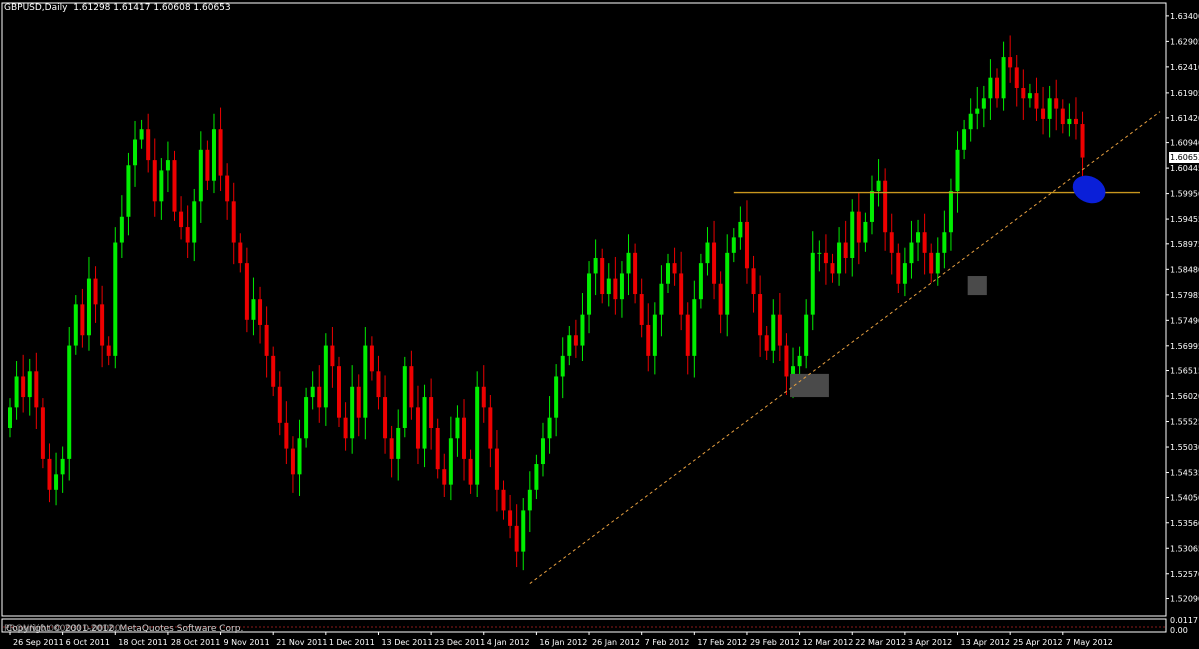 The height and width of the screenshot is (649, 1199). What do you see at coordinates (1184, 16) in the screenshot?
I see `price-tick-label: 1.63400` at bounding box center [1184, 16].